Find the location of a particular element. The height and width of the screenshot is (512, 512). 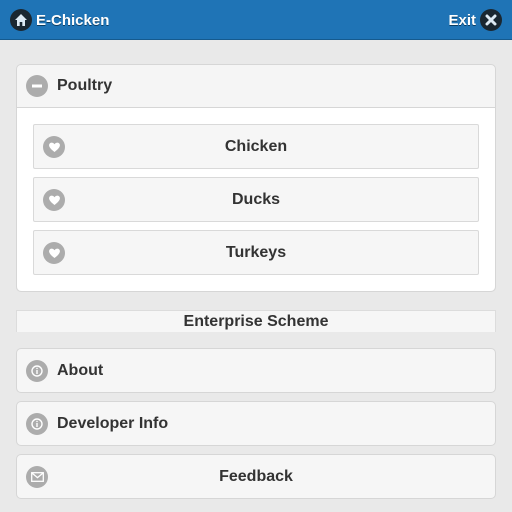

feedback-button: Feedback is located at coordinates (256, 476).